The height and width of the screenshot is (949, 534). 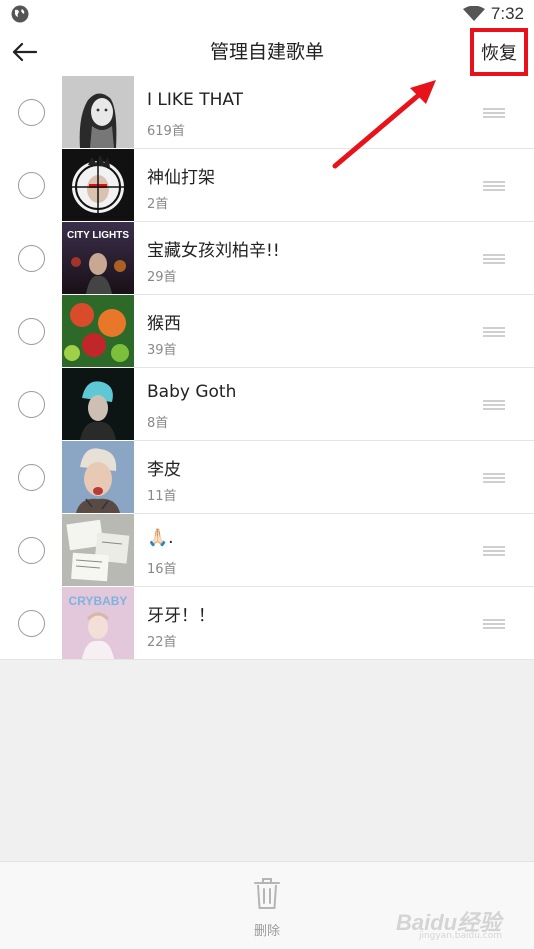 What do you see at coordinates (267, 14) in the screenshot?
I see `status-bar: 7:32` at bounding box center [267, 14].